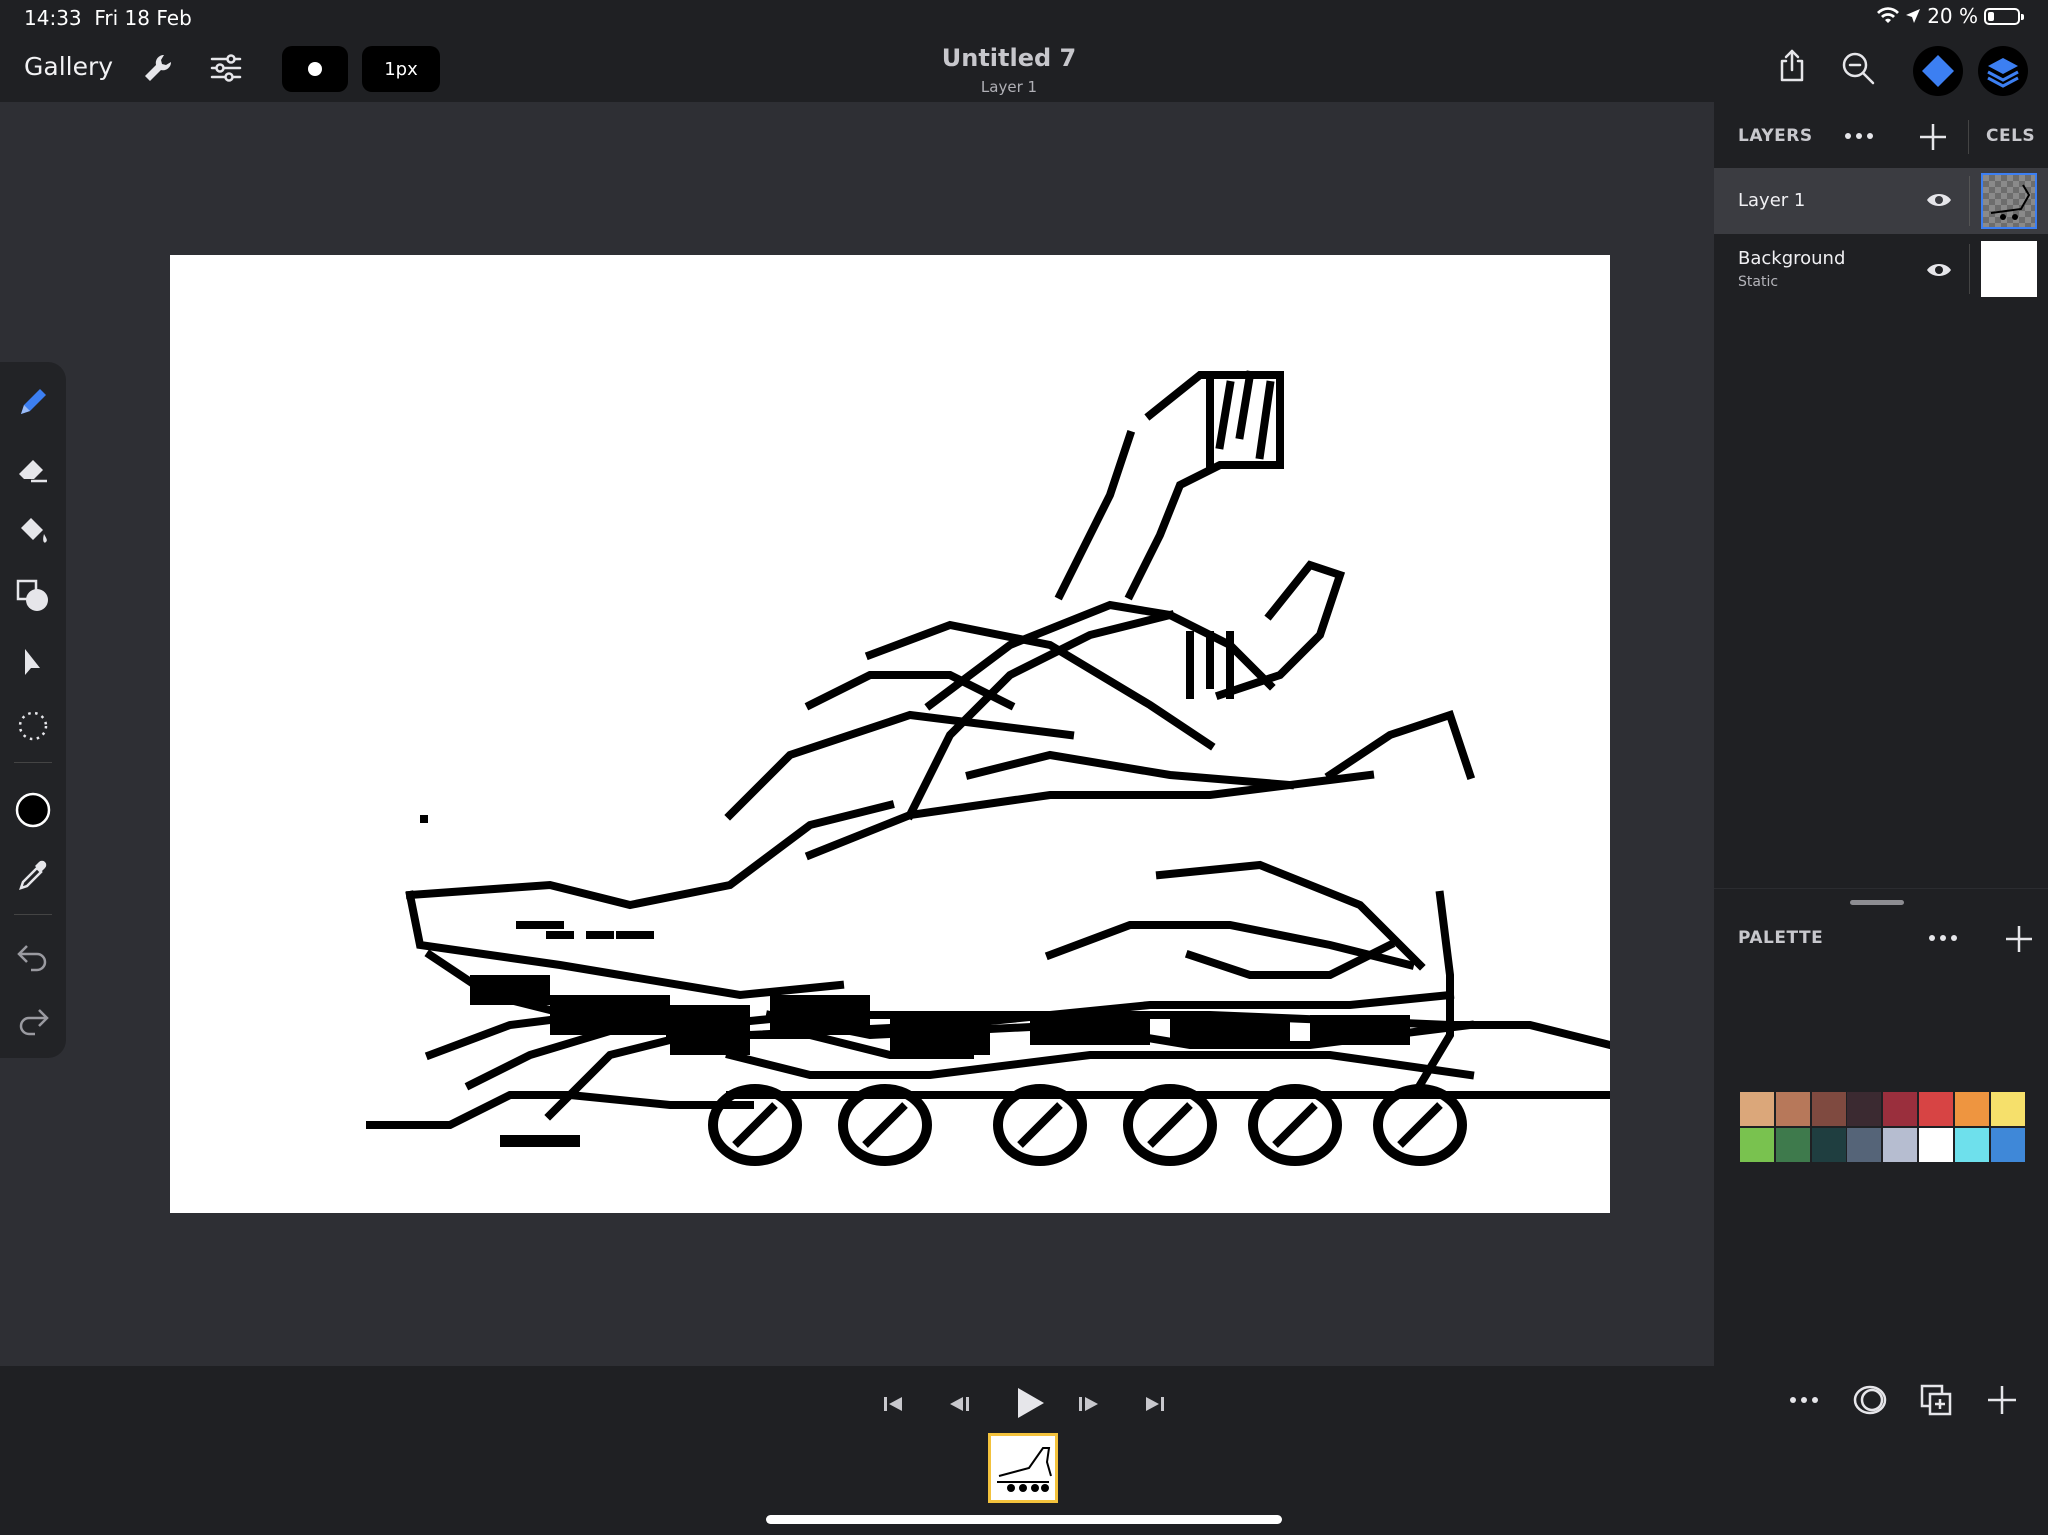 The width and height of the screenshot is (2048, 1535). I want to click on pencil-icon, so click(33, 402).